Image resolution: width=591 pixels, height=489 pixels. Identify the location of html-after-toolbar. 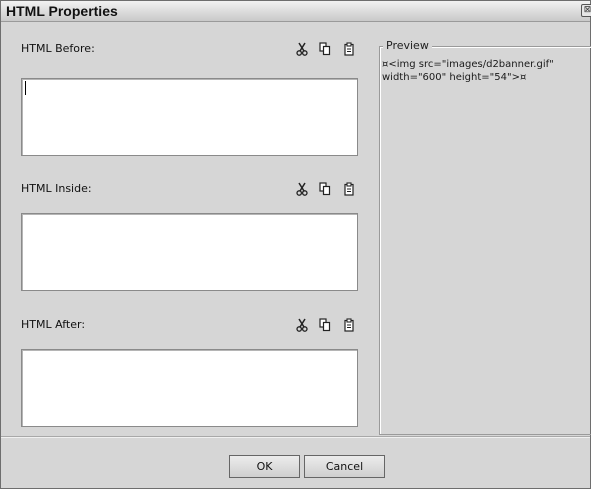
(331, 325).